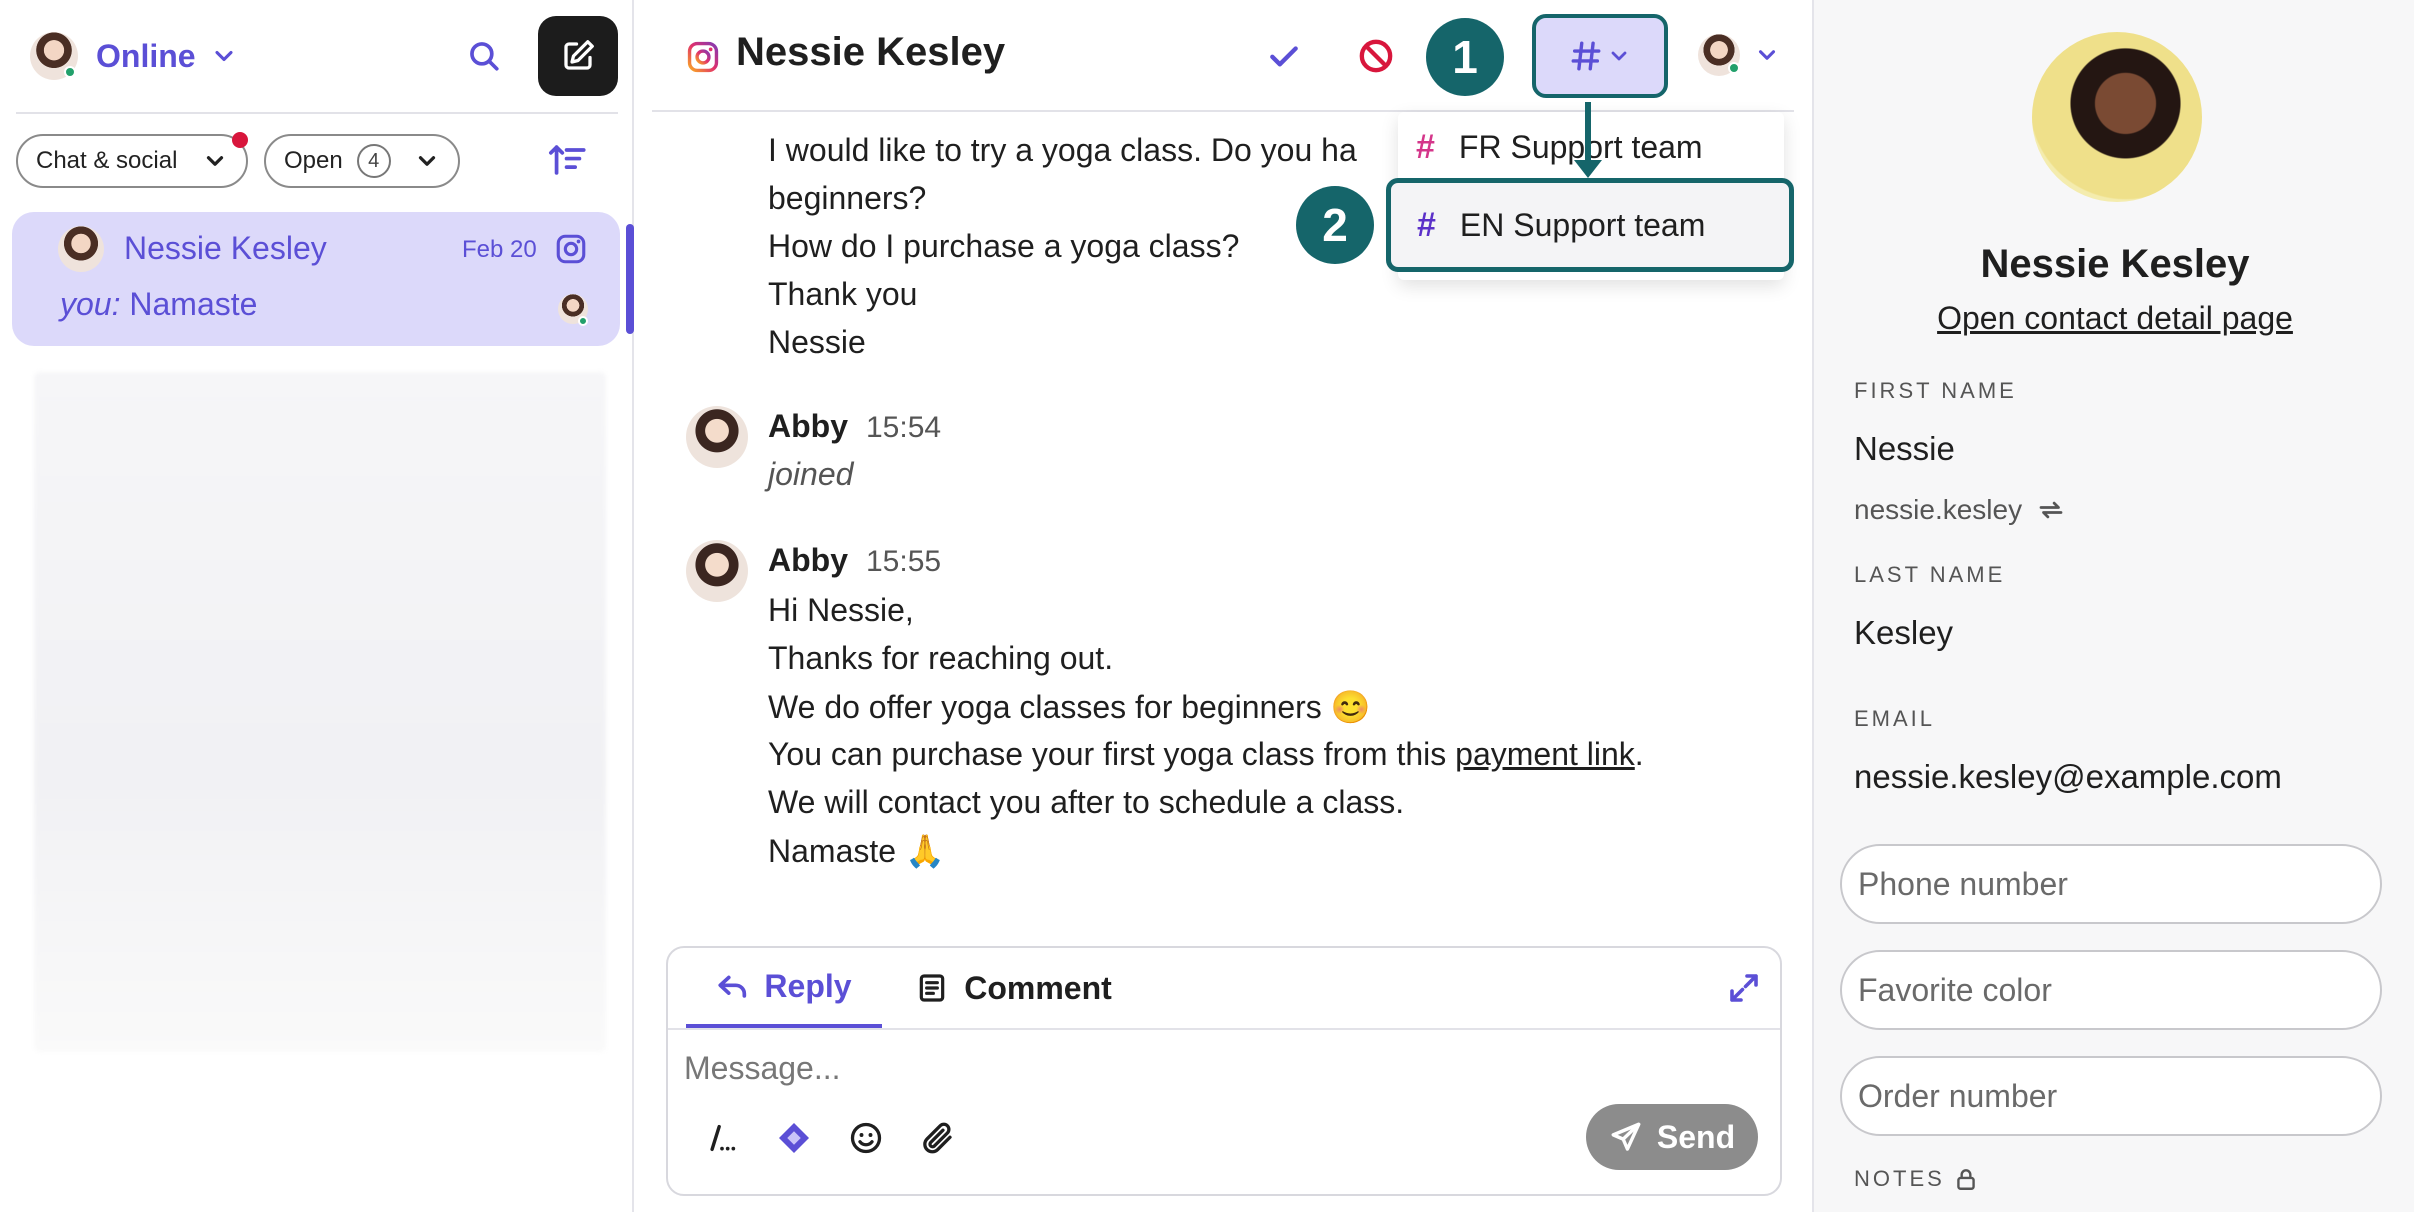 Image resolution: width=2414 pixels, height=1212 pixels. Describe the element at coordinates (90, 304) in the screenshot. I see `preview-prefix: you:` at that location.